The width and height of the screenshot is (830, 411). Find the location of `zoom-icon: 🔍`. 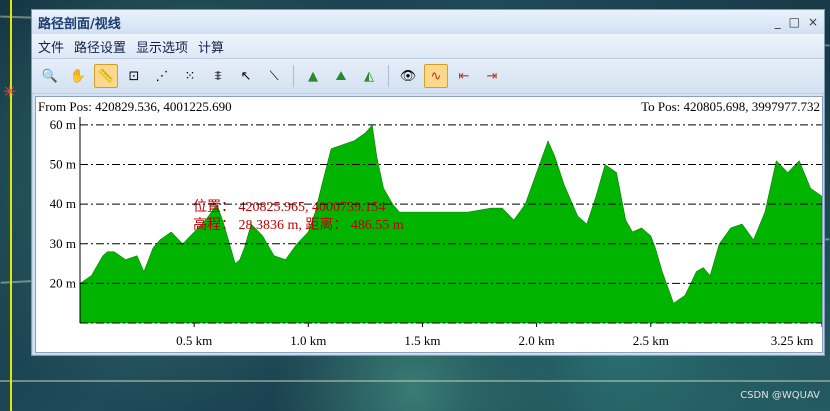

zoom-icon: 🔍 is located at coordinates (50, 76).